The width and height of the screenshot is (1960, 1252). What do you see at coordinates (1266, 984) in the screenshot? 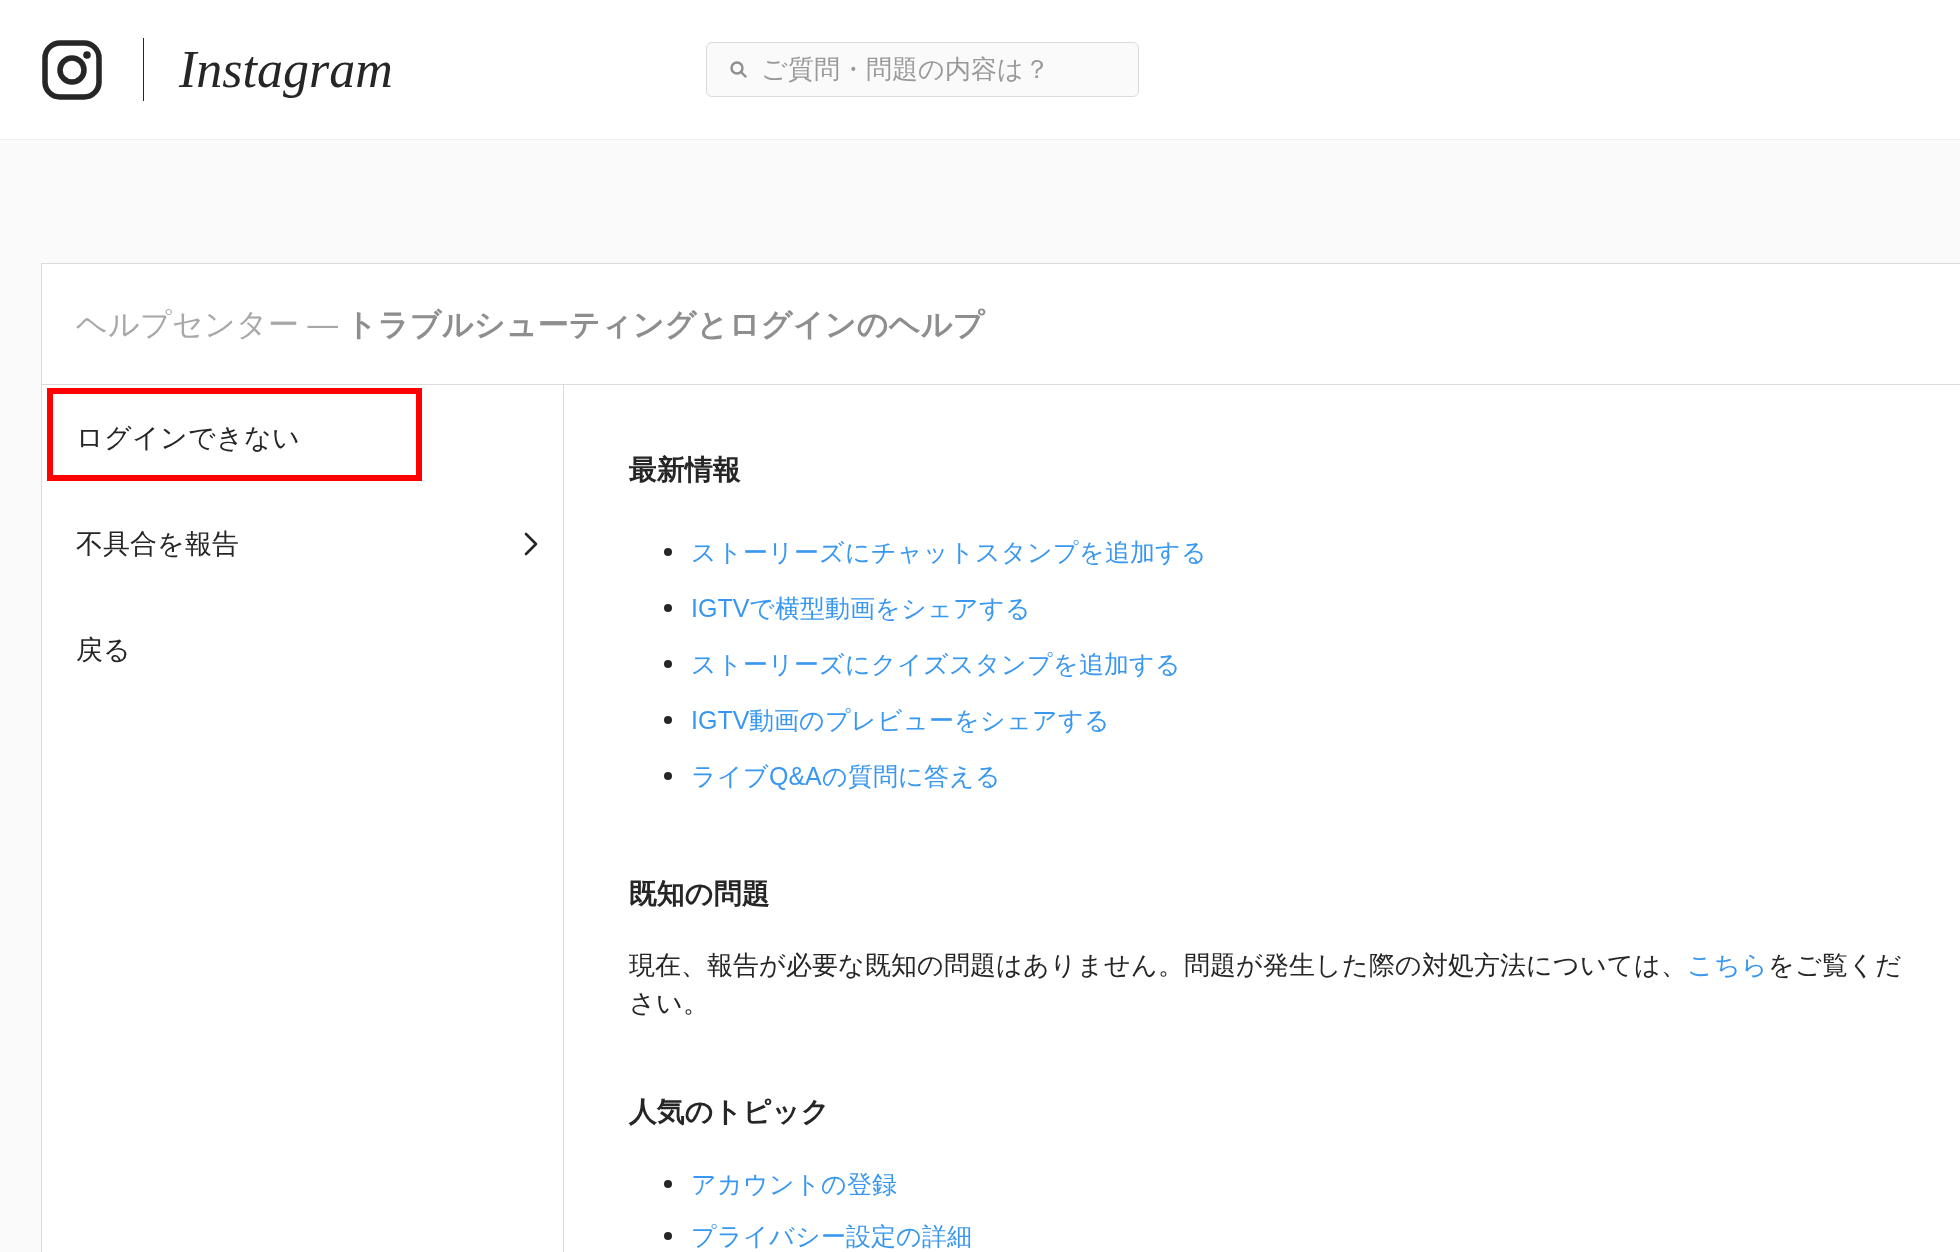
I see `body-paragraph: 現在、報告が必要な既知の問題はありません。問題が発生した際の対処方法については、こちら をご覧ください。` at bounding box center [1266, 984].